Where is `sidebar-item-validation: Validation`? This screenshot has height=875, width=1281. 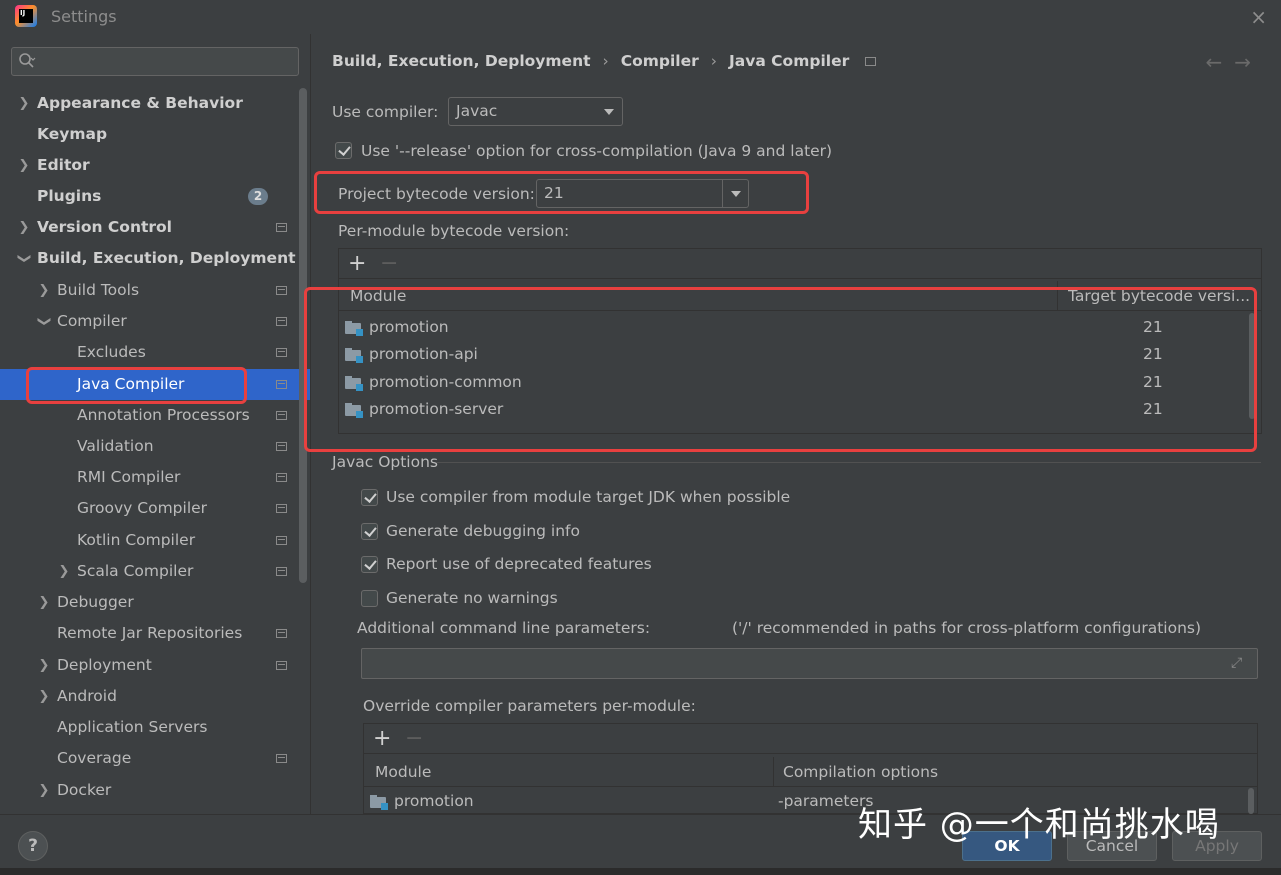
sidebar-item-validation: Validation is located at coordinates (150, 446).